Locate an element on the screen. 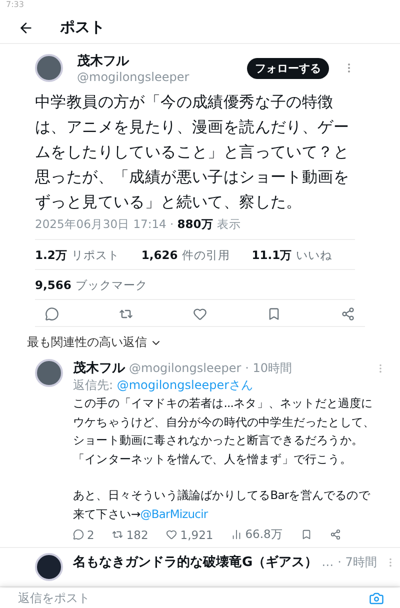  reply-input: 返信をポスト is located at coordinates (192, 598).